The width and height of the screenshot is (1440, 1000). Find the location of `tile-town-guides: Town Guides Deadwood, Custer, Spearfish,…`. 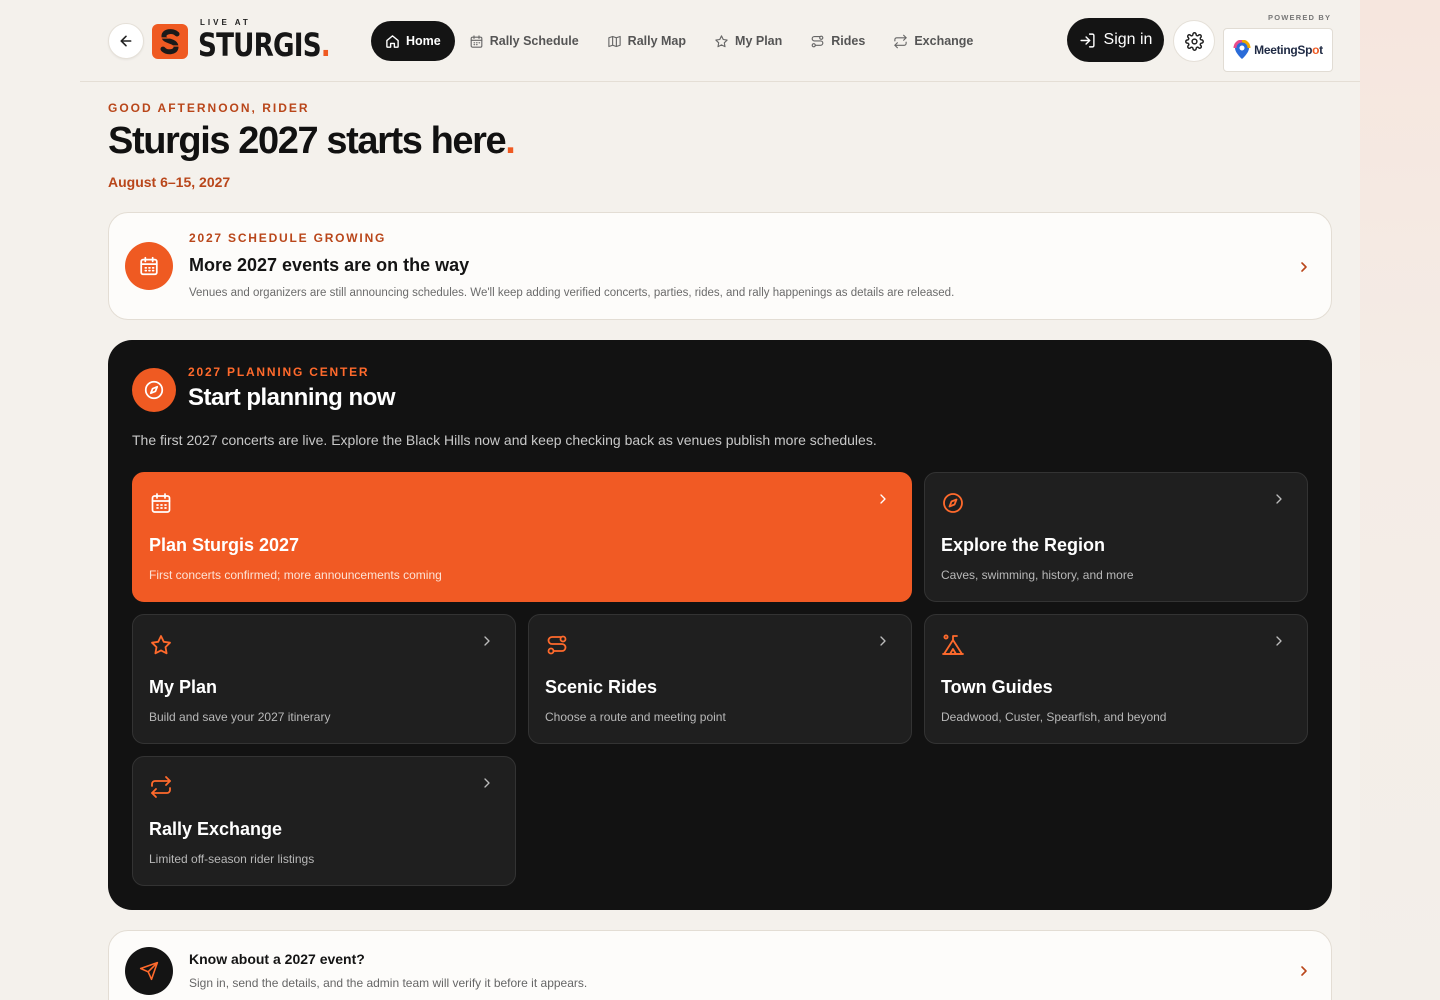

tile-town-guides: Town Guides Deadwood, Custer, Spearfish,… is located at coordinates (1116, 679).